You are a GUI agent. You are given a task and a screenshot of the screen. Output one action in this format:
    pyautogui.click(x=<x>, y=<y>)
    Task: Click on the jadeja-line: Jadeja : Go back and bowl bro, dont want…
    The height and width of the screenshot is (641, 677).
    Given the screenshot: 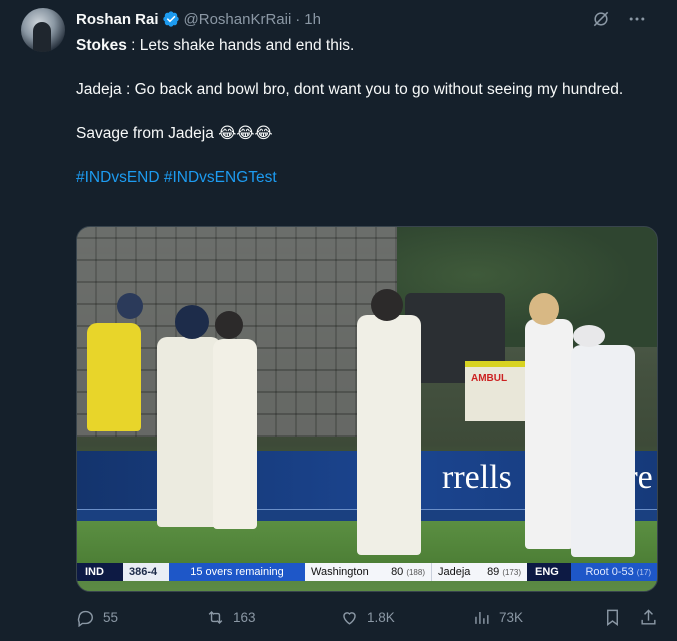 What is the action you would take?
    pyautogui.click(x=350, y=89)
    